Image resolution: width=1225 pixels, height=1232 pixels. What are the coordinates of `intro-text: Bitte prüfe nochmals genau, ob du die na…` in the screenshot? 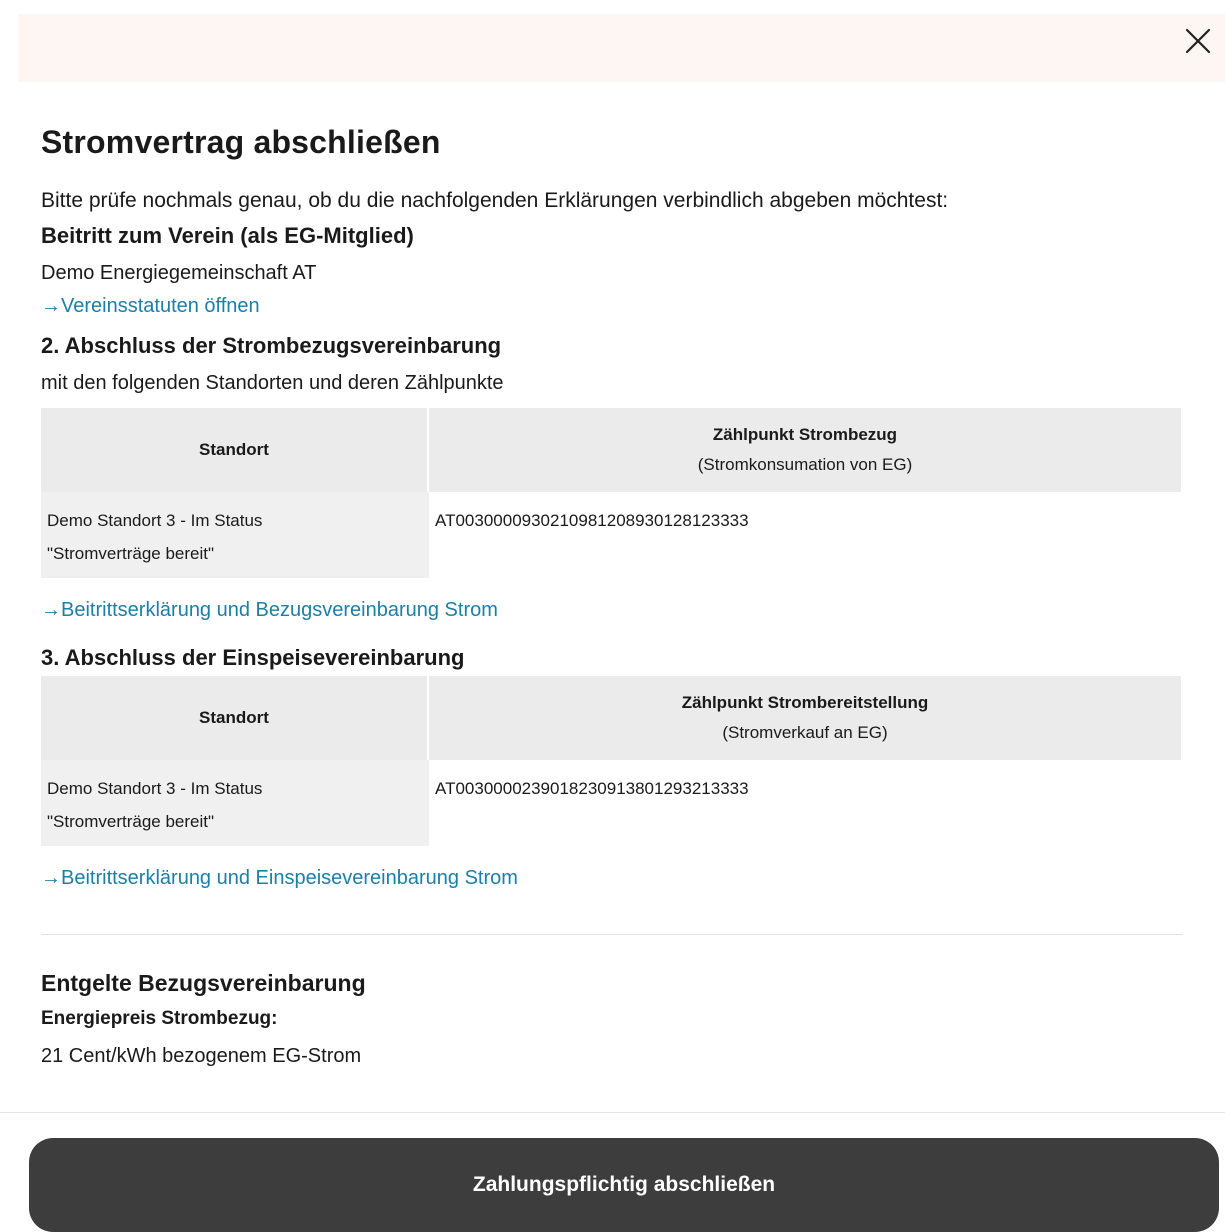 It's located at (495, 200).